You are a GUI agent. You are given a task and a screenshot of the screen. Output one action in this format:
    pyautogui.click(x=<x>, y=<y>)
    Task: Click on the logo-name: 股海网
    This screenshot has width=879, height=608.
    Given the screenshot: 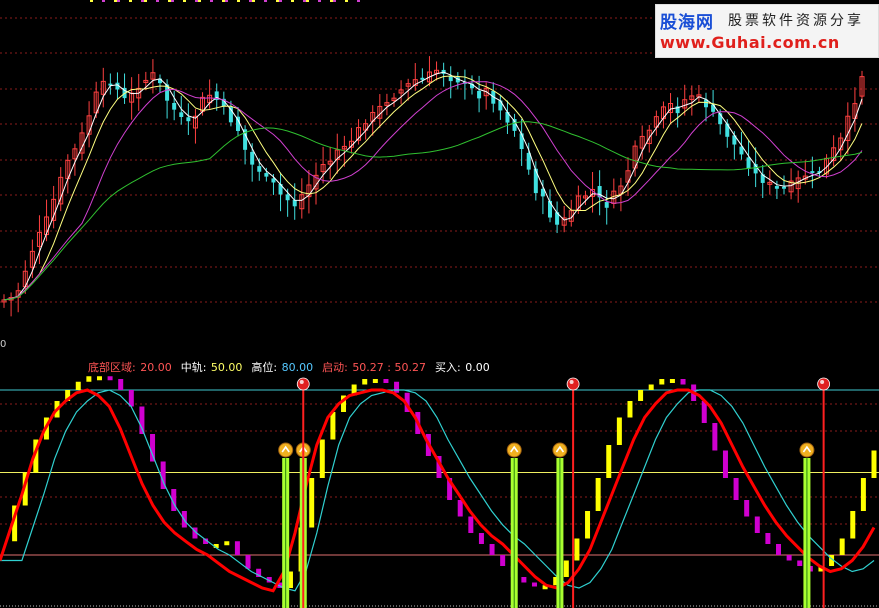 What is the action you would take?
    pyautogui.click(x=687, y=23)
    